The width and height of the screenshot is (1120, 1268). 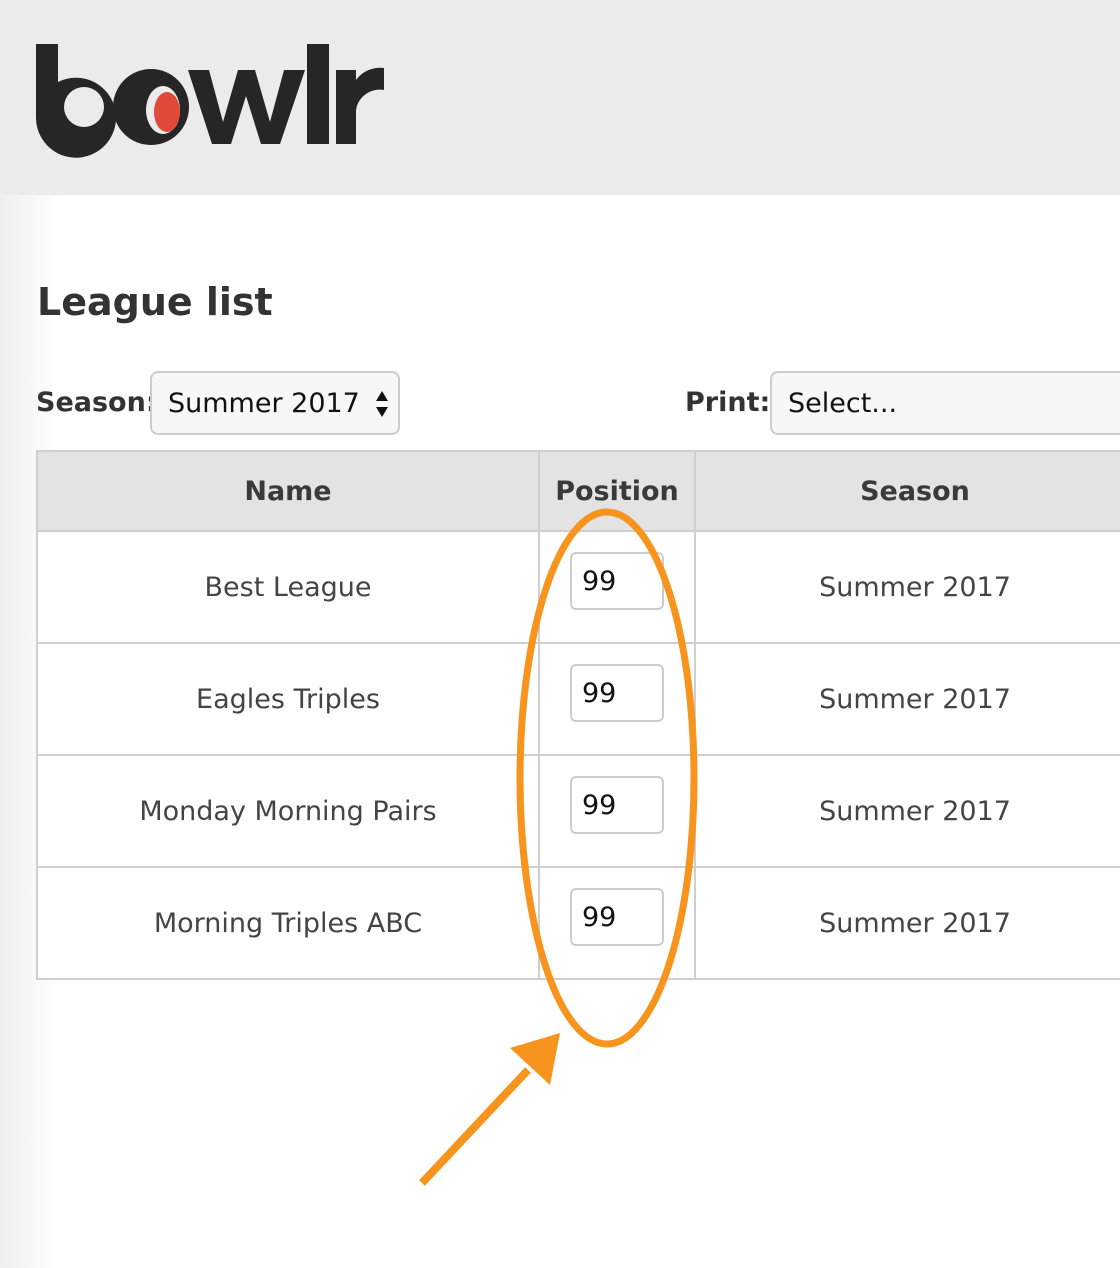 I want to click on page-title: League list, so click(x=155, y=302).